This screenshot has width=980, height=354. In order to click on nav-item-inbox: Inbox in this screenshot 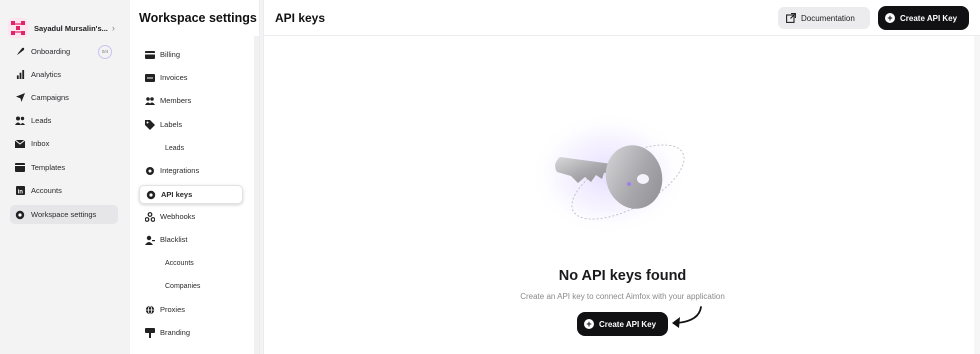, I will do `click(64, 143)`.